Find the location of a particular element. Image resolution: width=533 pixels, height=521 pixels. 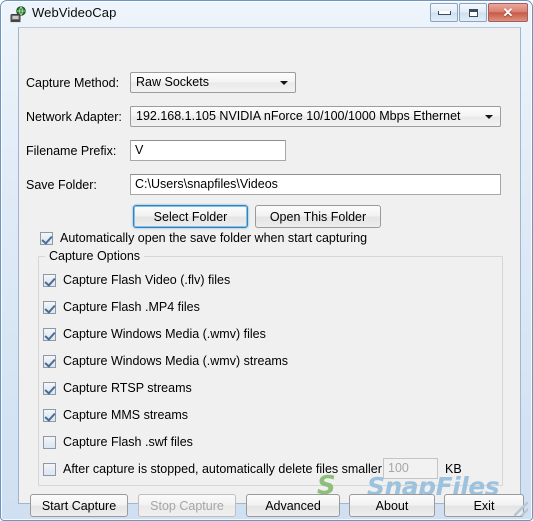

filename-prefix-label: Filename Prefix: is located at coordinates (71, 151).